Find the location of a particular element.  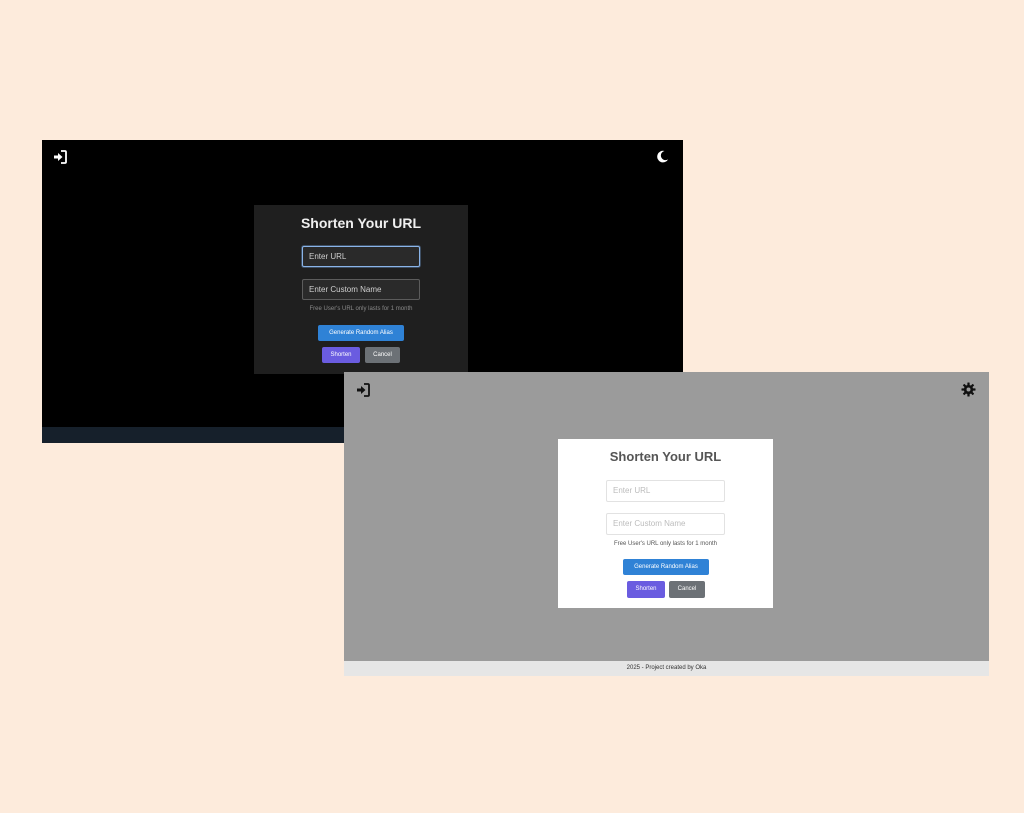

gear-icon is located at coordinates (968, 389).